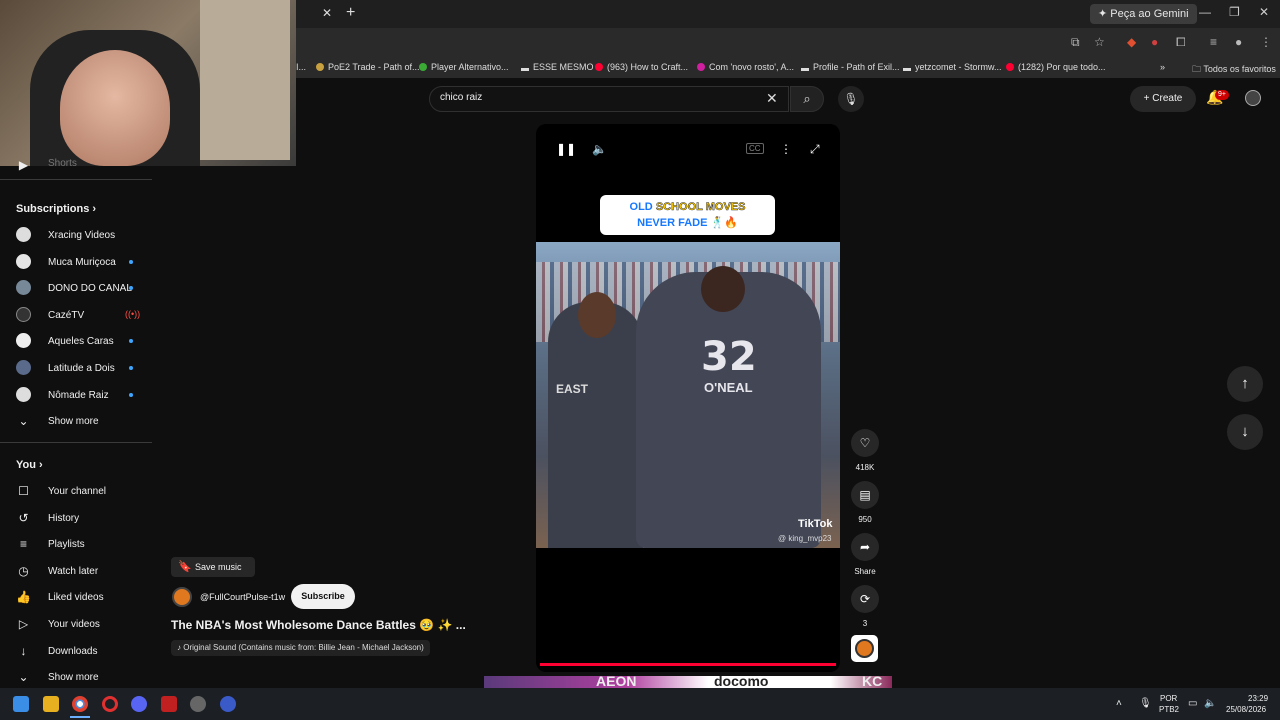  Describe the element at coordinates (23, 518) in the screenshot. I see `history-icon: ↺` at that location.